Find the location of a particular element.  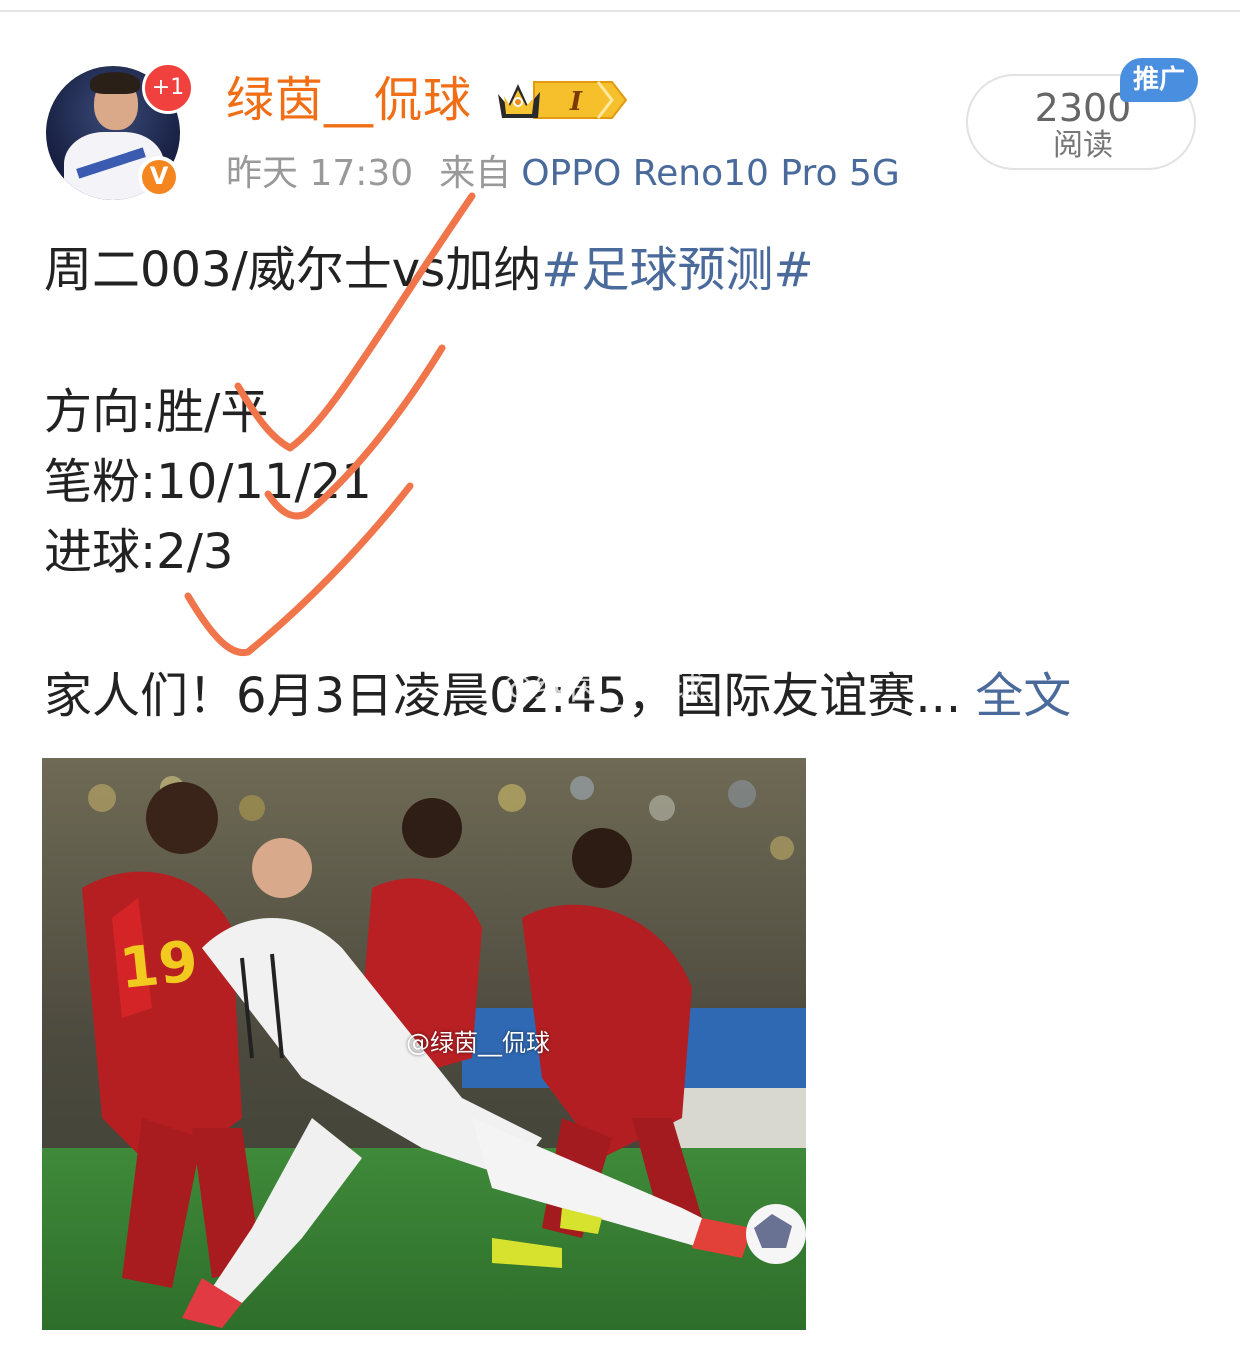

author-username: 绿茵__侃球 is located at coordinates (349, 100).